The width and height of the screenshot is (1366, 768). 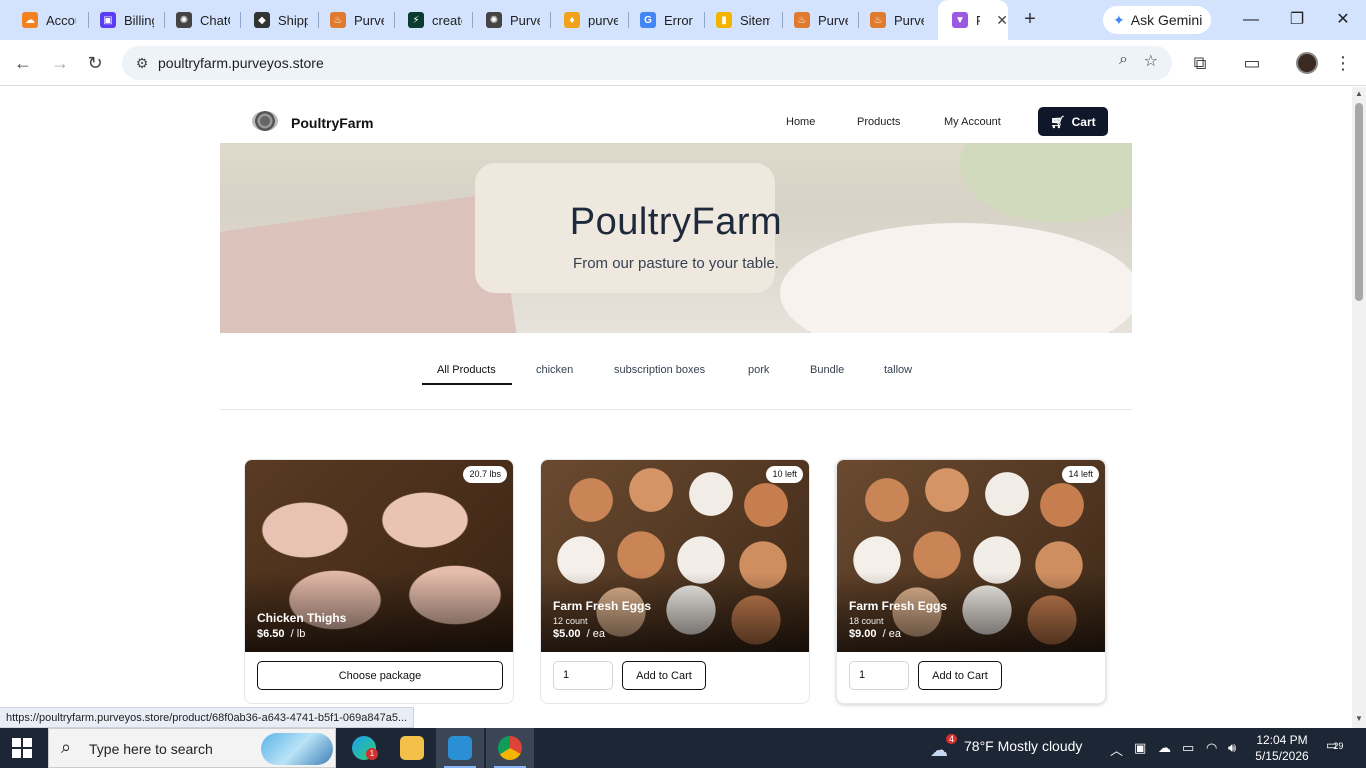 What do you see at coordinates (875, 634) in the screenshot?
I see `product-price: $9.00 / ea` at bounding box center [875, 634].